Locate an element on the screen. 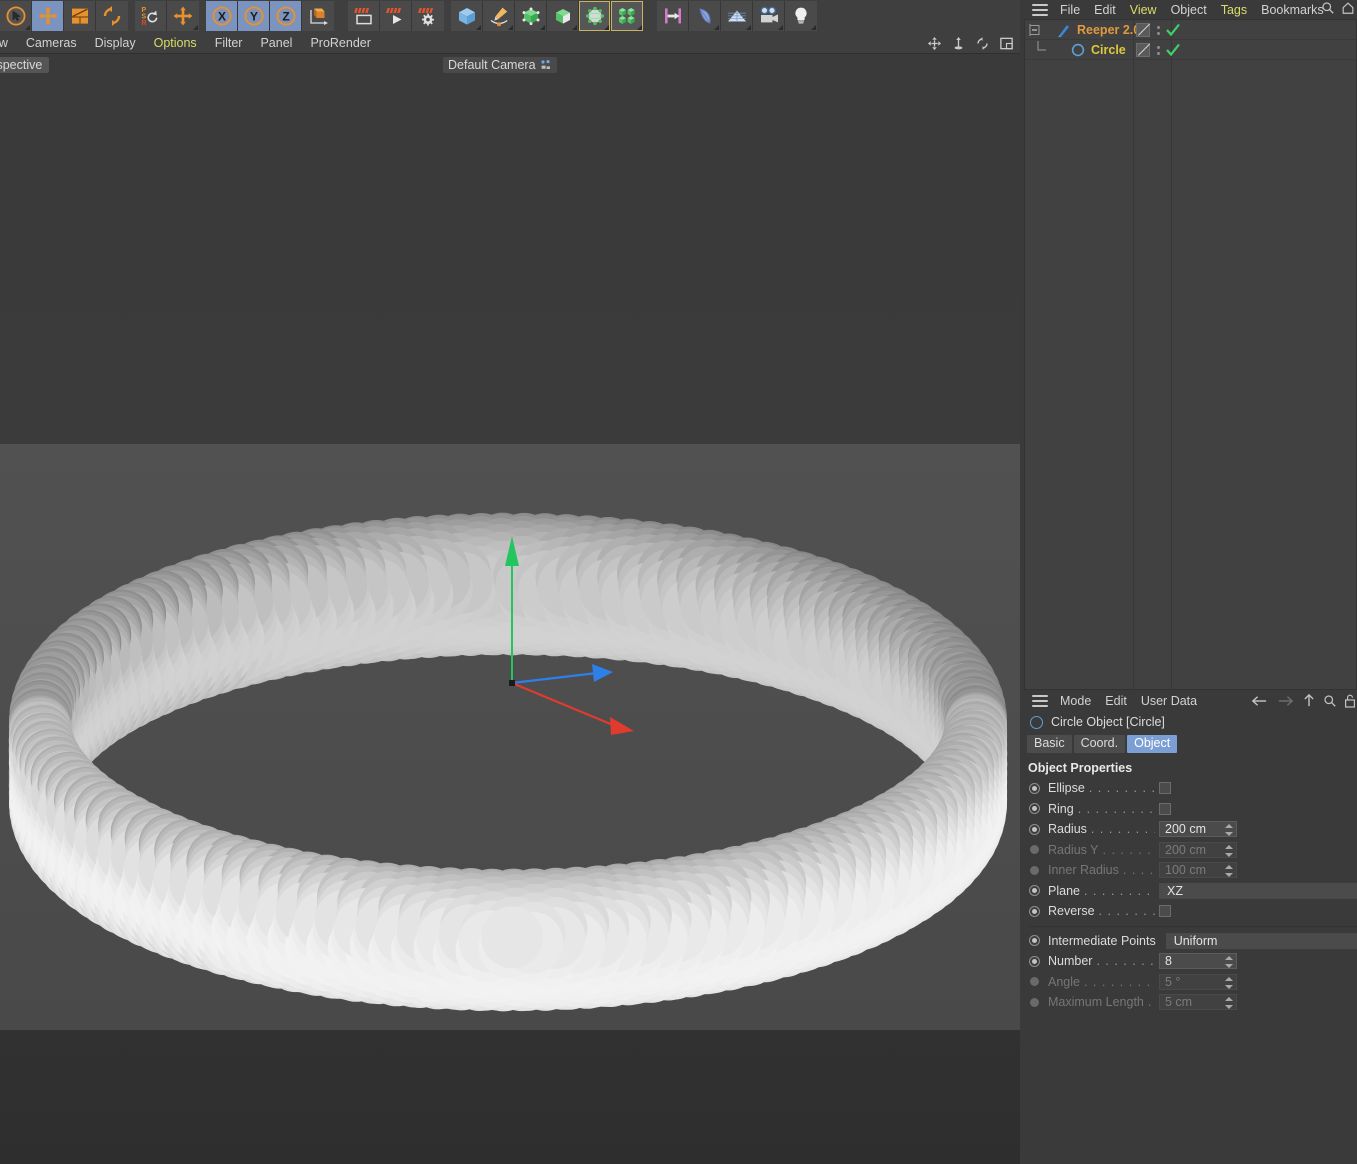 This screenshot has height=1164, width=1357. object-manager-menu-tags: Tags is located at coordinates (1234, 10).